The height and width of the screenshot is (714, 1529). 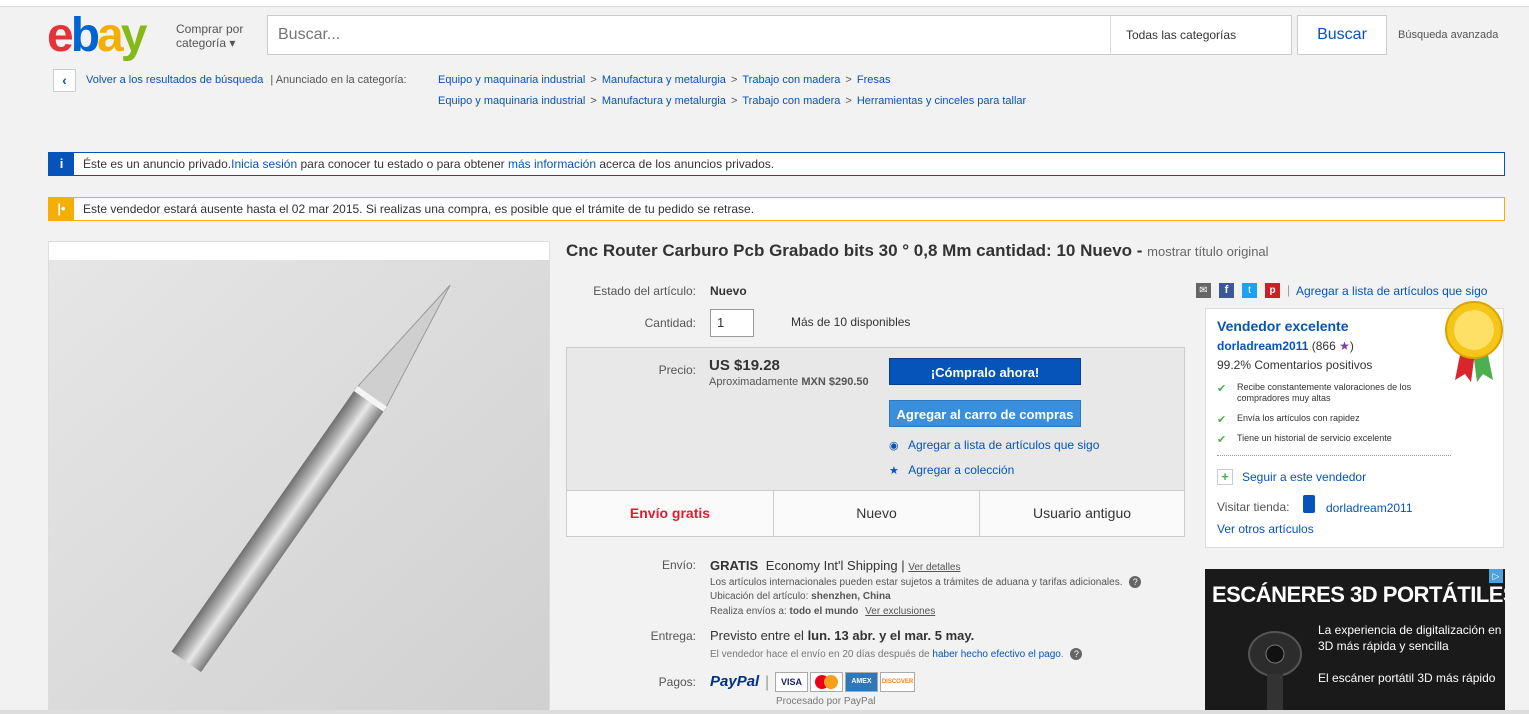 What do you see at coordinates (851, 322) in the screenshot?
I see `availability-text: Más de 10 disponibles` at bounding box center [851, 322].